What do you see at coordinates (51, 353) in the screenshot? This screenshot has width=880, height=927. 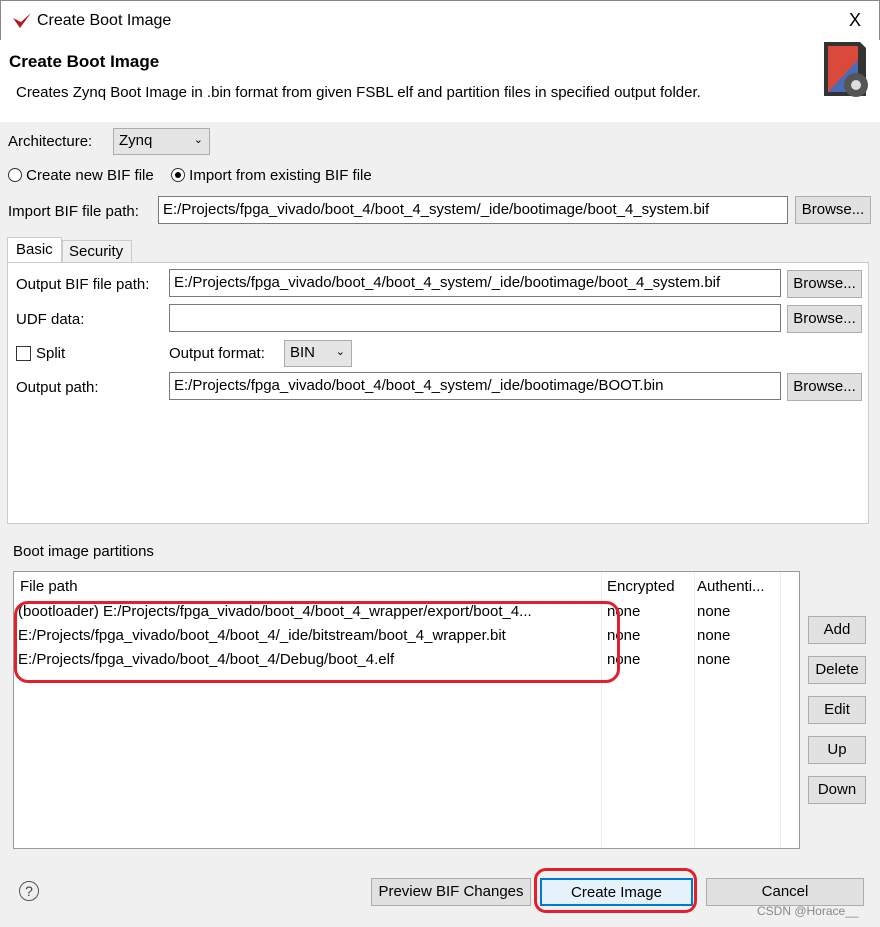 I see `split-label: Split` at bounding box center [51, 353].